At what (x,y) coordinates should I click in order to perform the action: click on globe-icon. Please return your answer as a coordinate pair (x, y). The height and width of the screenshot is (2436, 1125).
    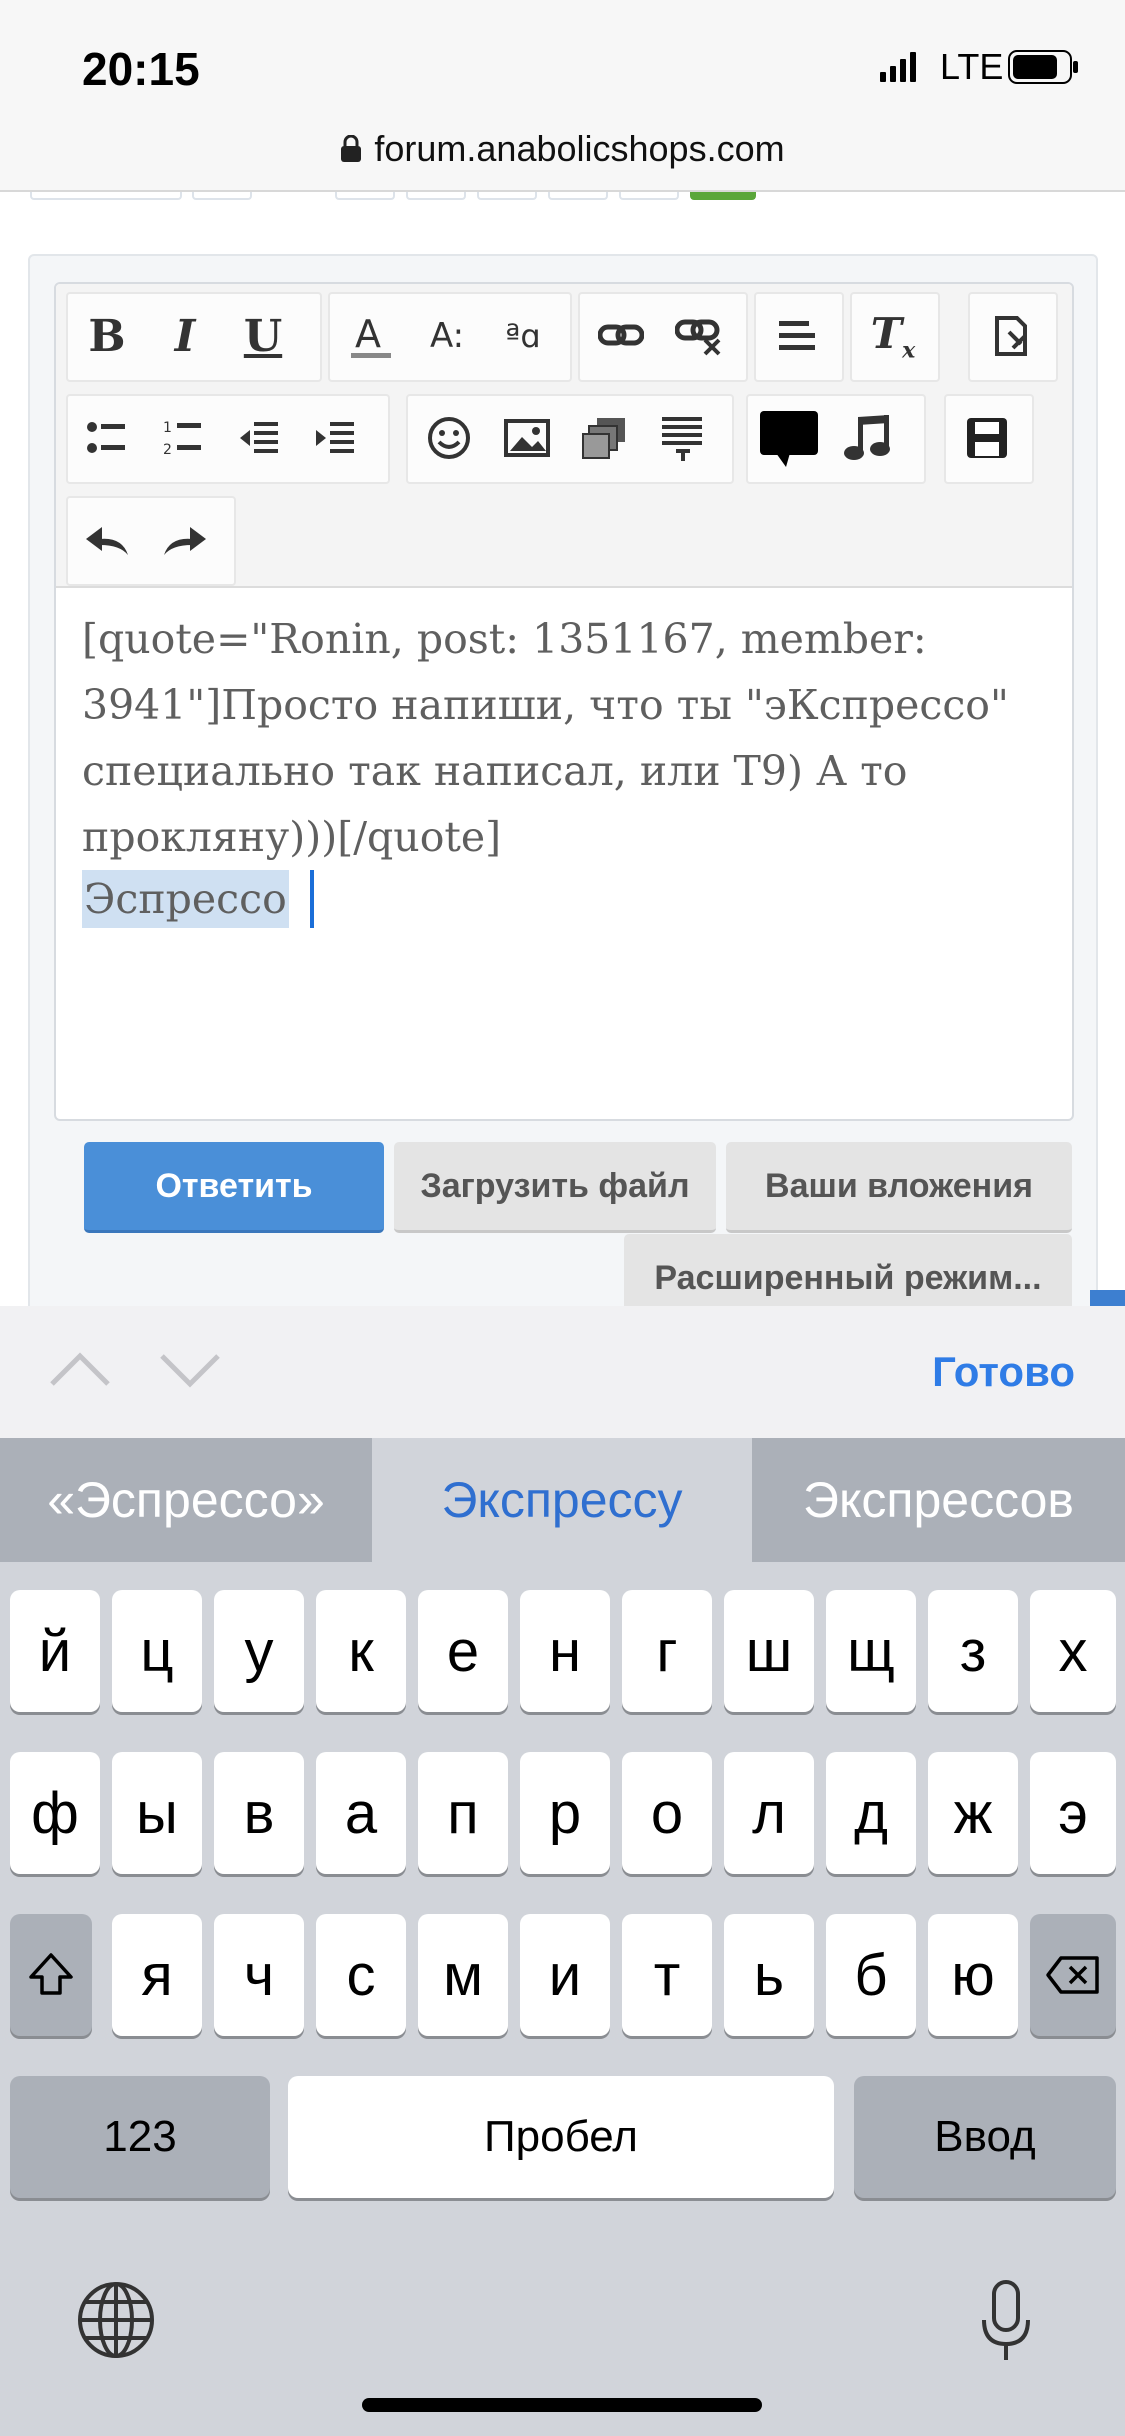
    Looking at the image, I should click on (116, 2320).